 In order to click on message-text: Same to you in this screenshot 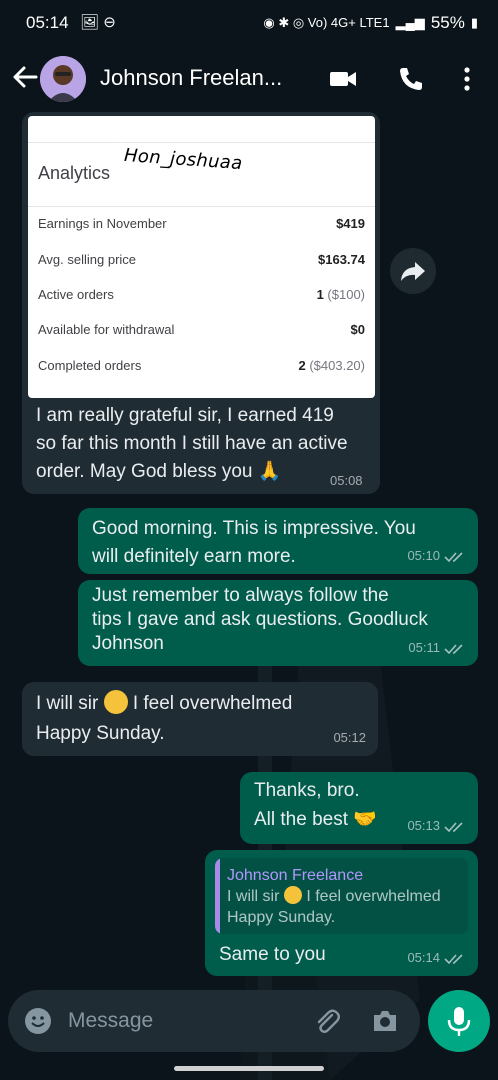, I will do `click(272, 954)`.